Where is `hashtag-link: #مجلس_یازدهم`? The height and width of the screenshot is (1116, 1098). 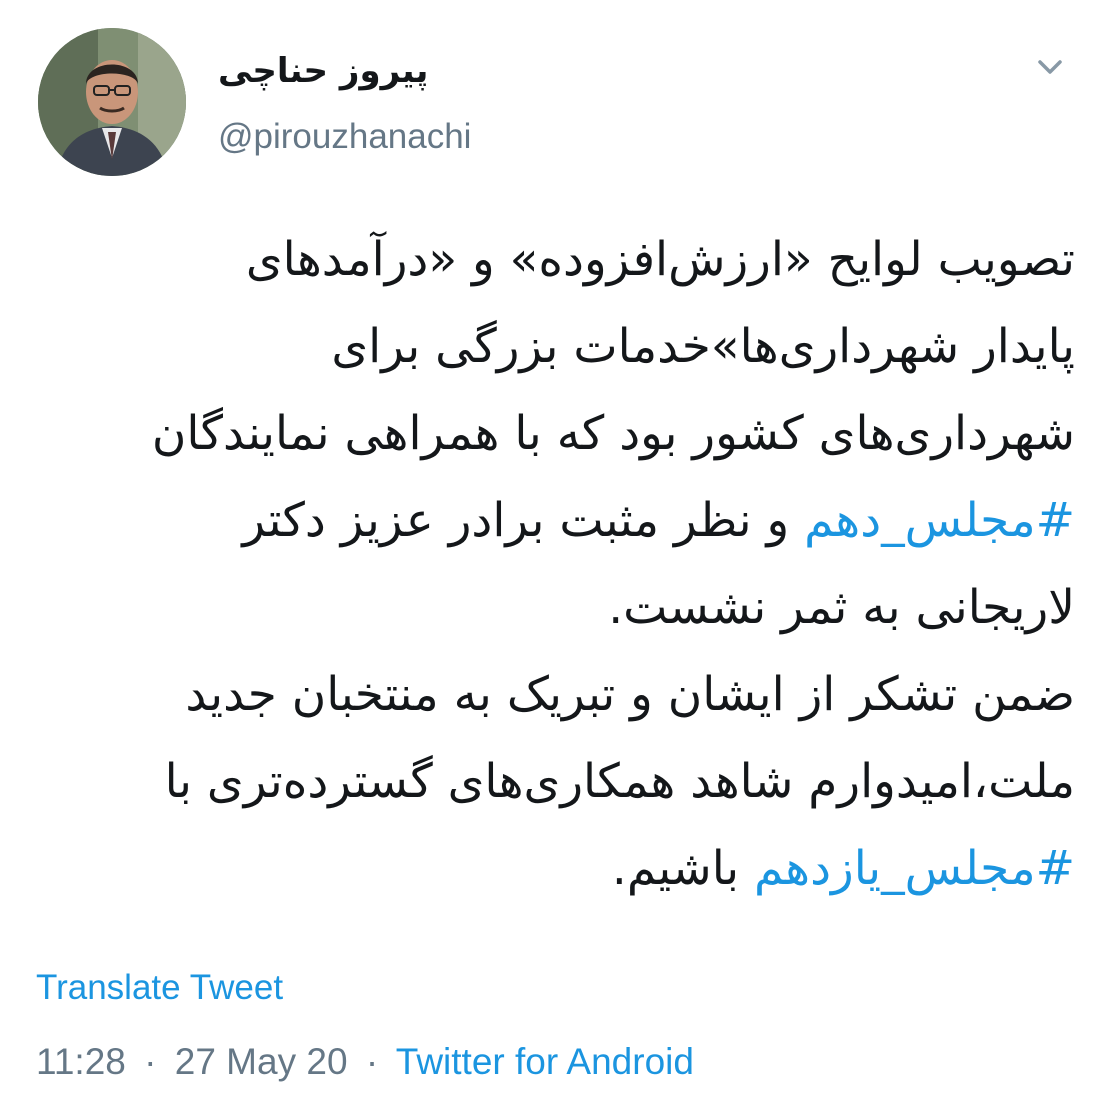 hashtag-link: #مجلس_یازدهم is located at coordinates (914, 868).